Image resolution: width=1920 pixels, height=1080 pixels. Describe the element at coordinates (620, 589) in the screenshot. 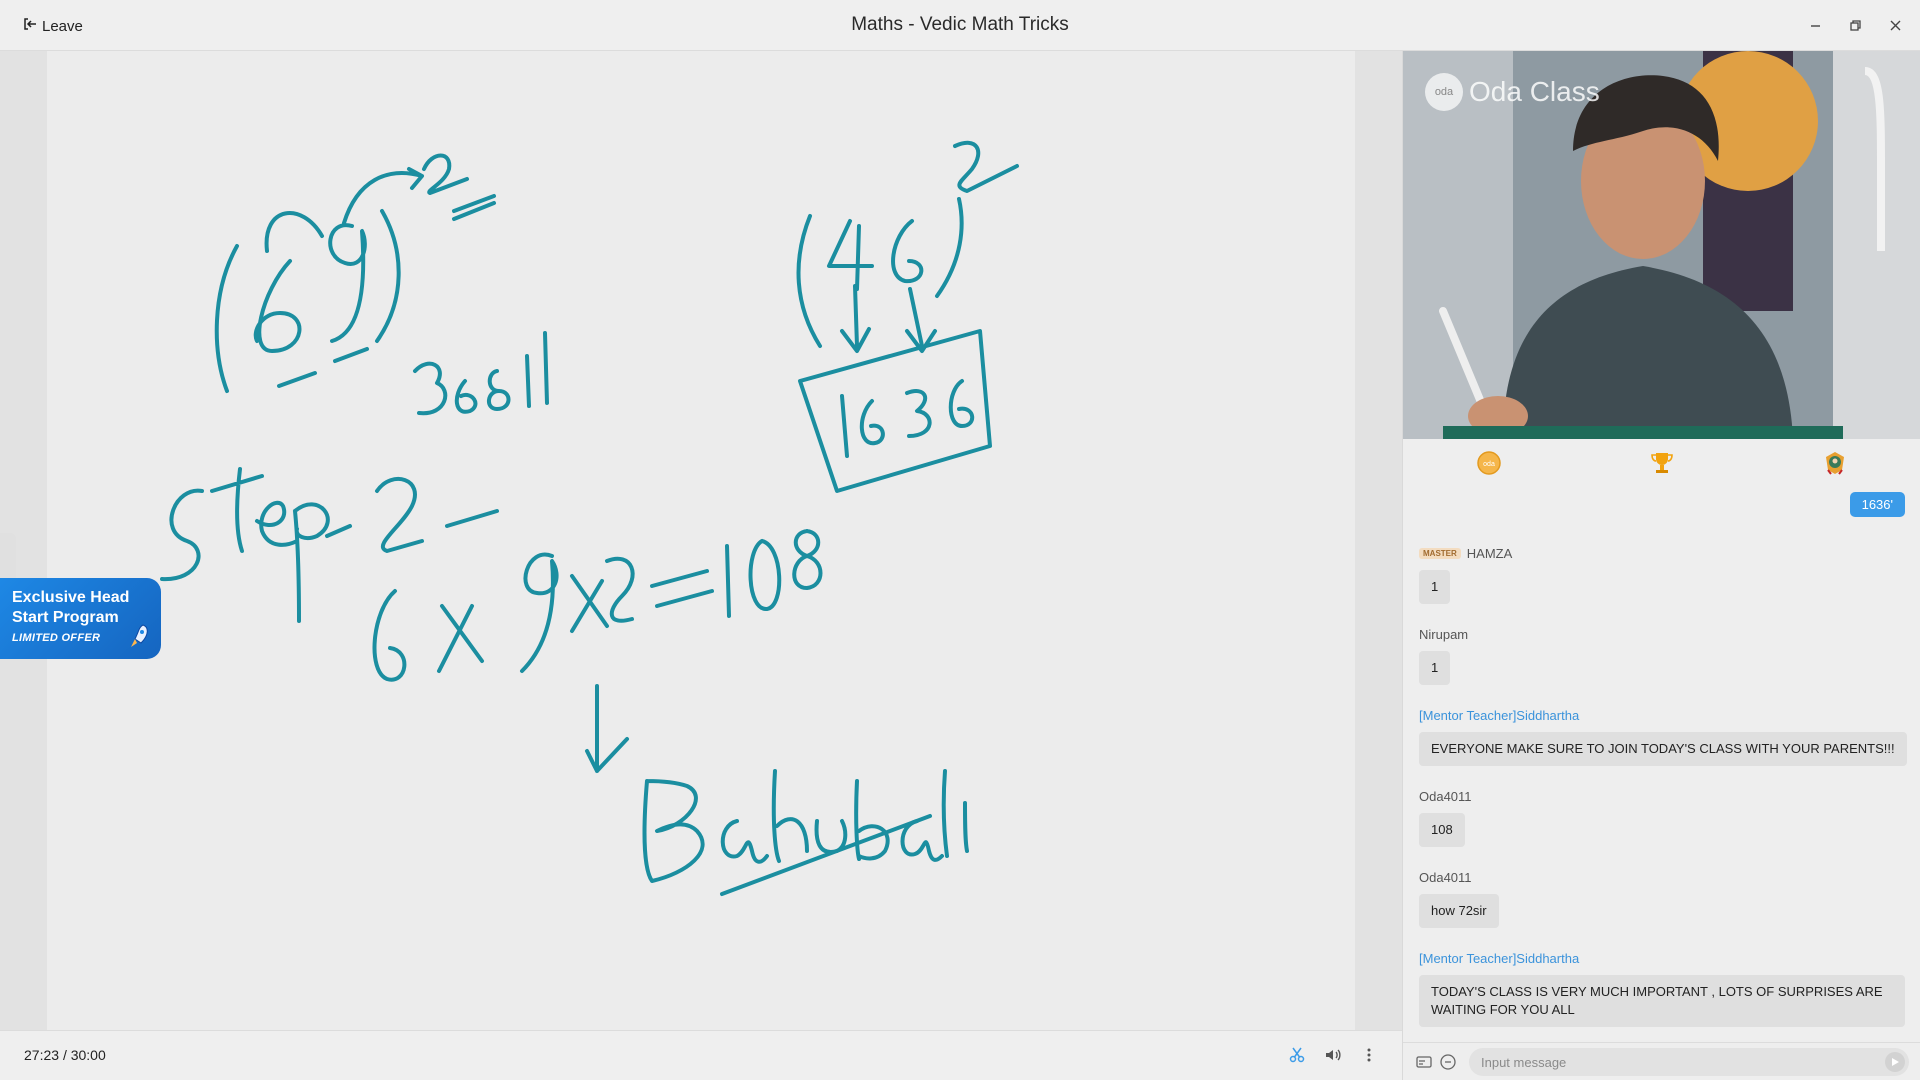

I see `stroke-eq-two` at that location.